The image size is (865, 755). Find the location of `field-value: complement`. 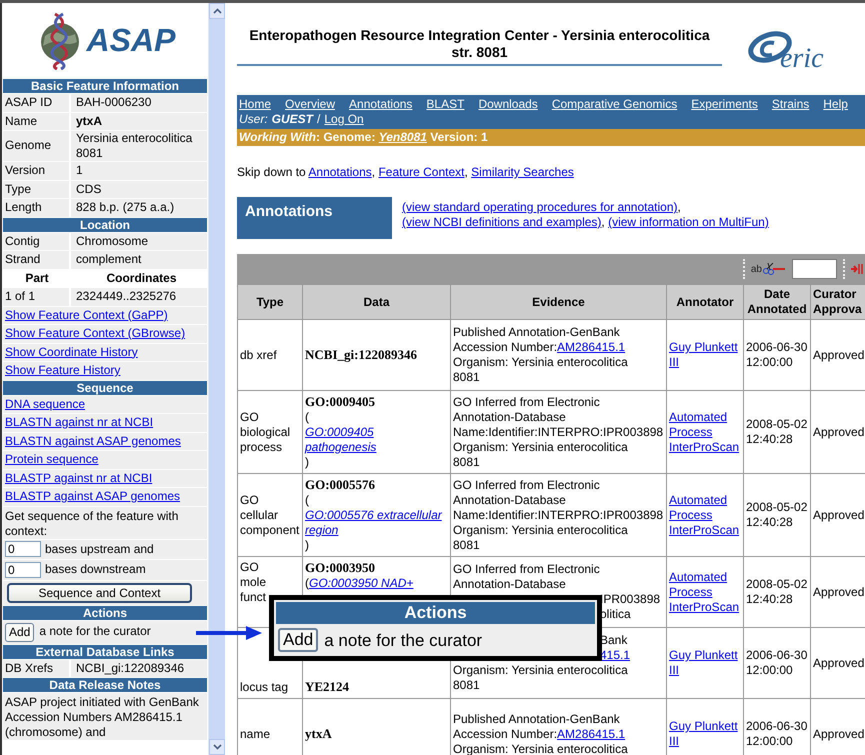

field-value: complement is located at coordinates (108, 260).